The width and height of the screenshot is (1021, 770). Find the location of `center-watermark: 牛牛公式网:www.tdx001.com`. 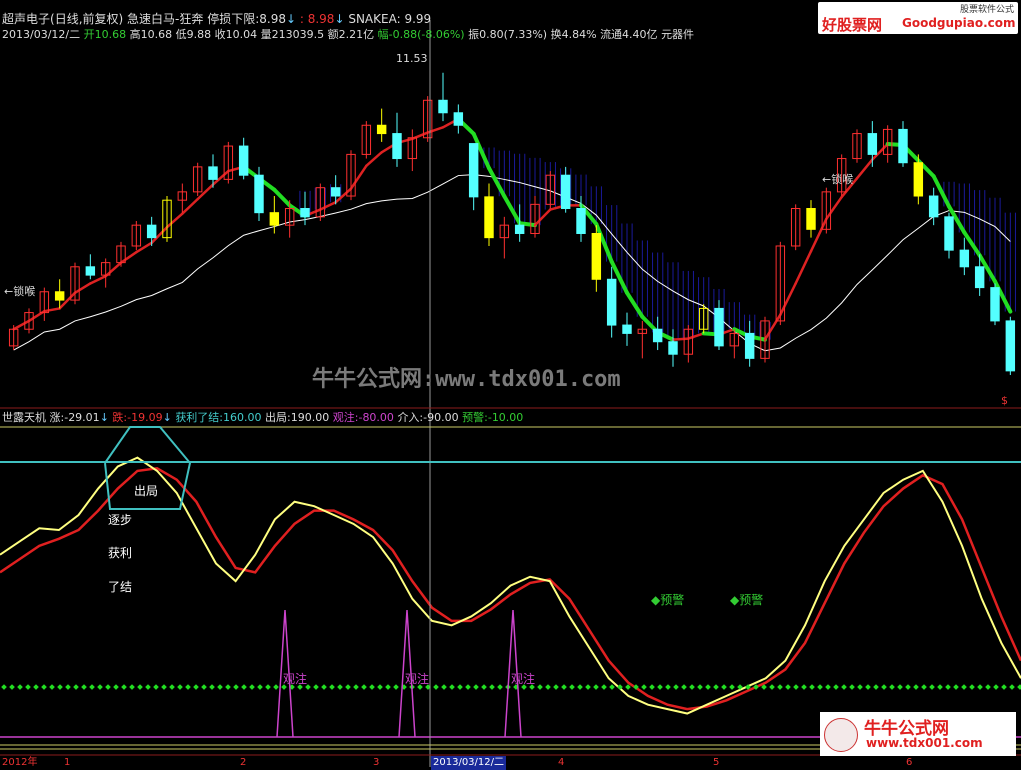

center-watermark: 牛牛公式网:www.tdx001.com is located at coordinates (466, 379).